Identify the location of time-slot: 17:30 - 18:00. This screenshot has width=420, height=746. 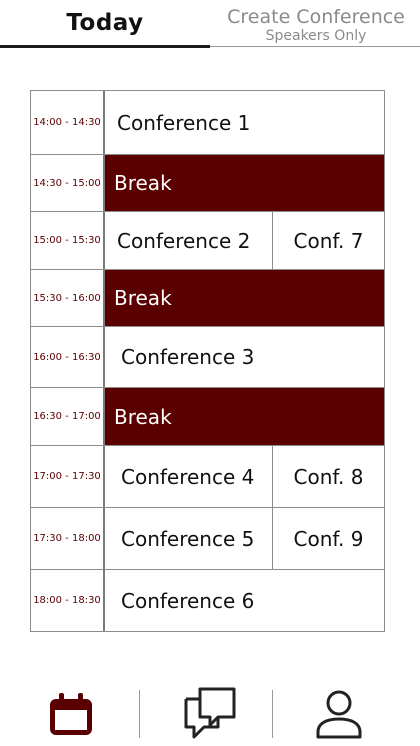
(68, 538).